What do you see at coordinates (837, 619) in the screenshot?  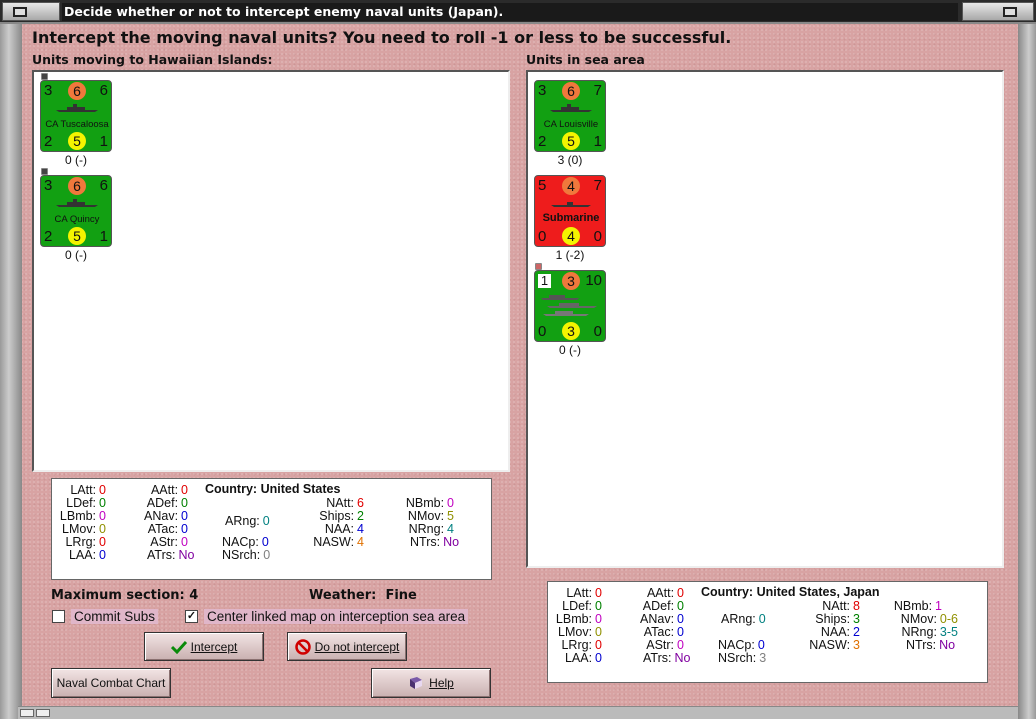 I see `stat-ships: Ships: 3` at bounding box center [837, 619].